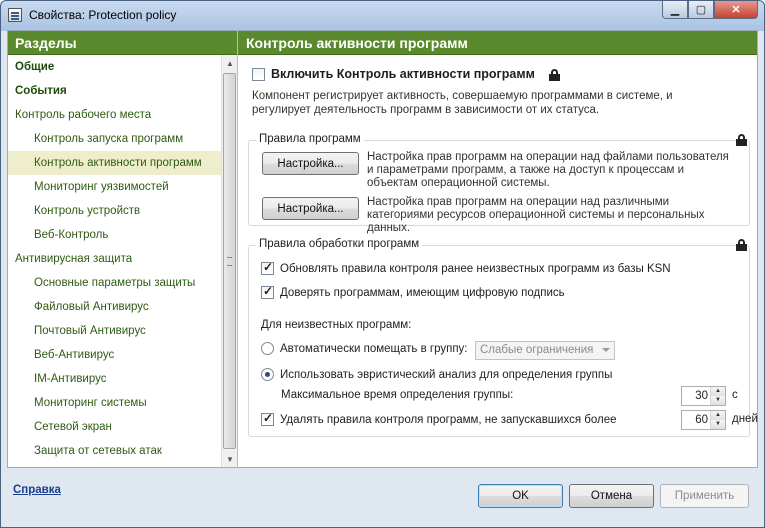  What do you see at coordinates (267, 348) in the screenshot?
I see `auto-group-radio` at bounding box center [267, 348].